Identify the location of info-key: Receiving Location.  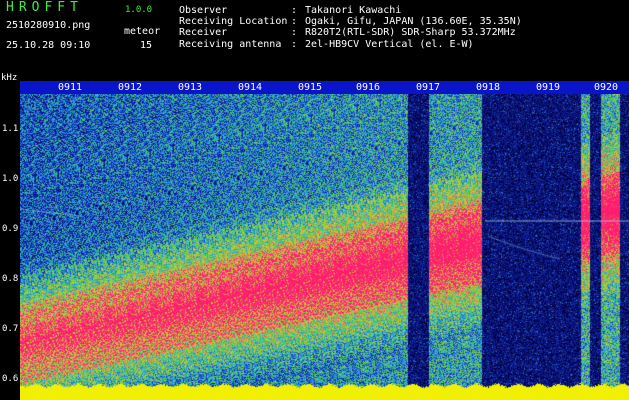
(233, 22).